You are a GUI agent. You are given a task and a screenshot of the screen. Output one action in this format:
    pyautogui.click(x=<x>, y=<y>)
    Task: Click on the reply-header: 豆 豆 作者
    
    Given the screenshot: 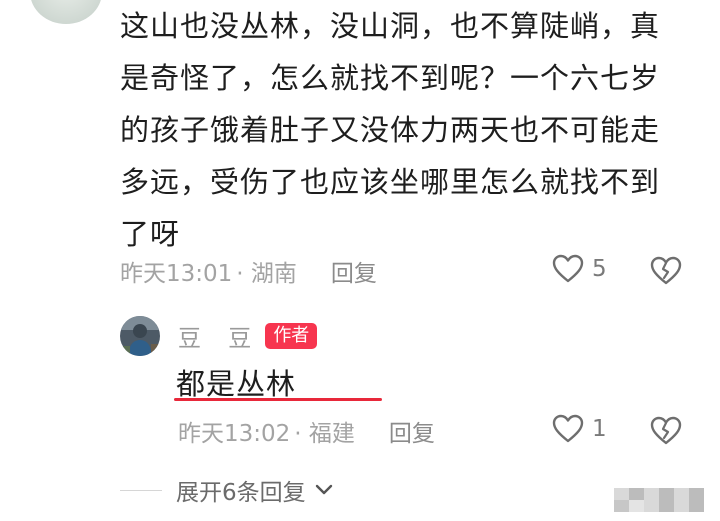 What is the action you would take?
    pyautogui.click(x=248, y=336)
    